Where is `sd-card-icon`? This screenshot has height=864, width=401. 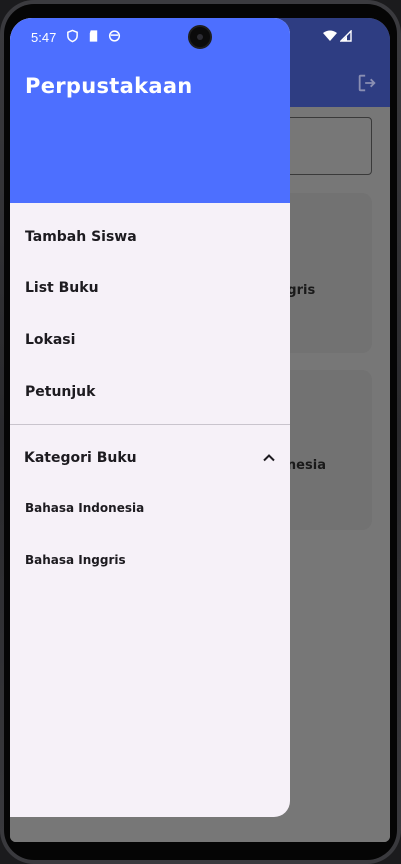
sd-card-icon is located at coordinates (93, 35).